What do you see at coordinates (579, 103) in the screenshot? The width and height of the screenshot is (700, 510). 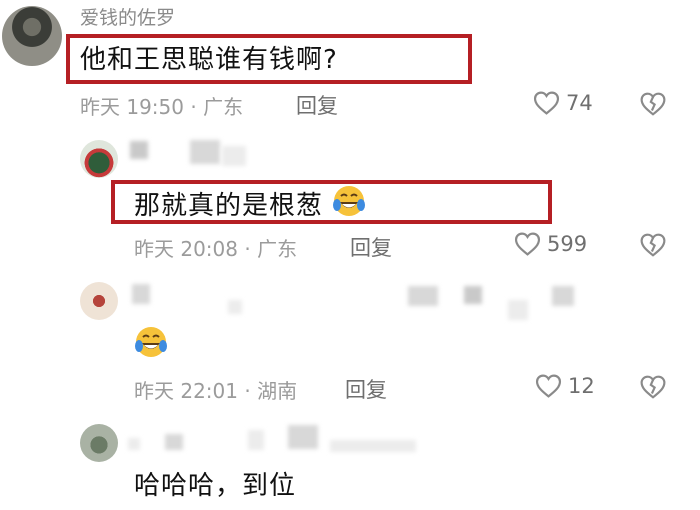 I see `like-count: 74` at bounding box center [579, 103].